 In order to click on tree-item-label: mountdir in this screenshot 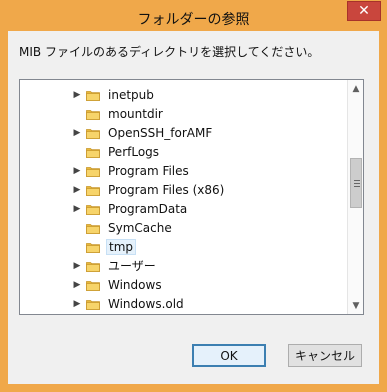, I will do `click(135, 113)`.